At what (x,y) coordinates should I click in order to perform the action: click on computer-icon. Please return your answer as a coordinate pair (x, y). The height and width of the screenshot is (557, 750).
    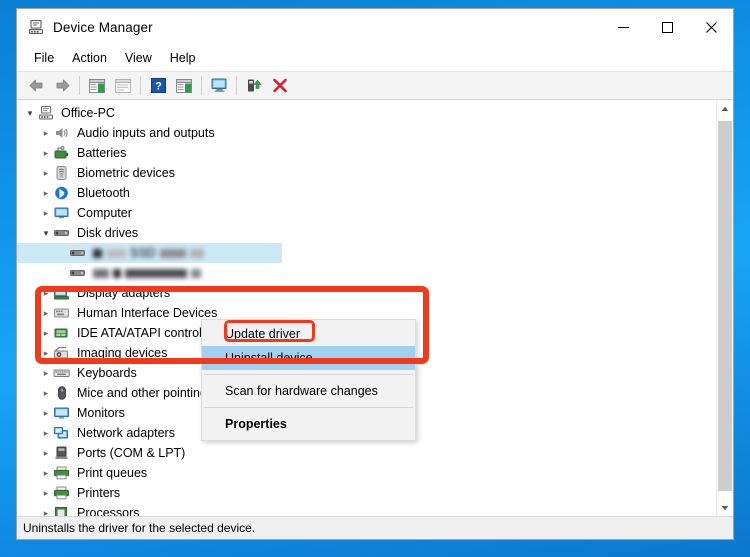
    Looking at the image, I should click on (46, 113).